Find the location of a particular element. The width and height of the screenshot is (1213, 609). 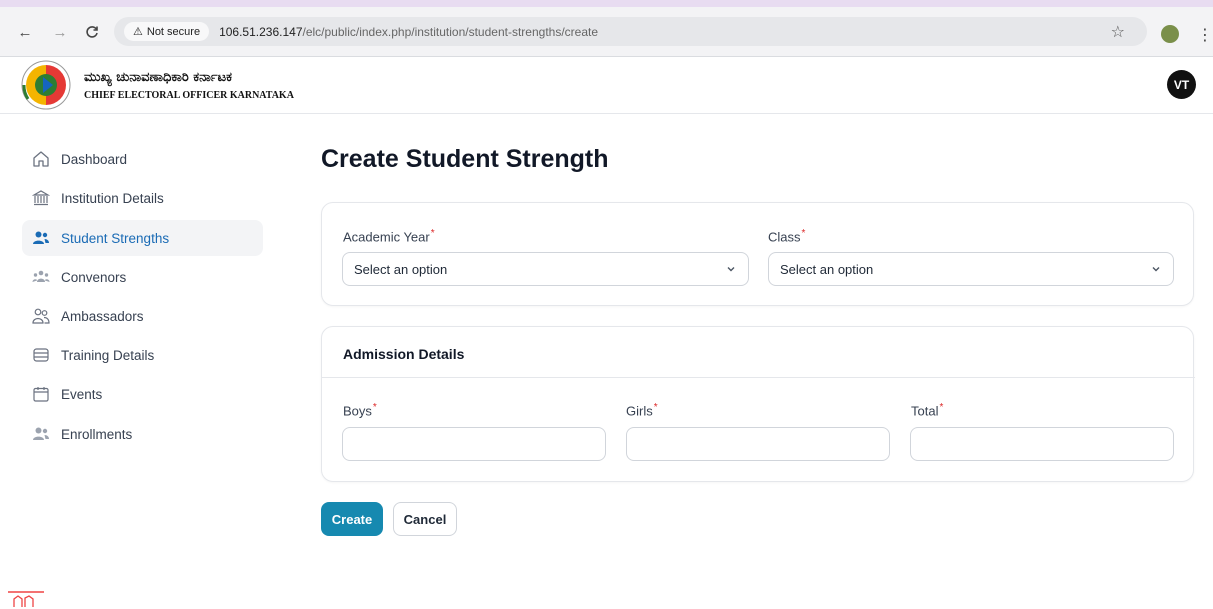

sidebar-item-enrollments: Enrollments is located at coordinates (142, 434).